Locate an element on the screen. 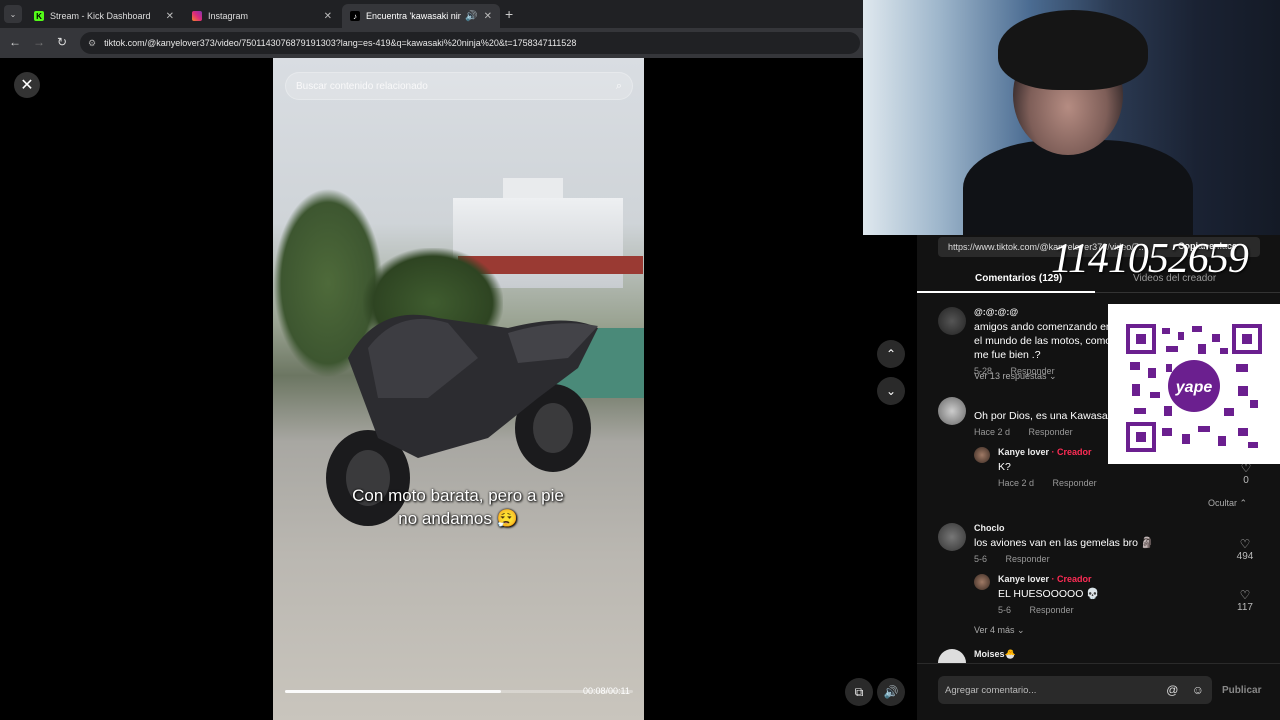  new-tab-button: + is located at coordinates (509, 14).